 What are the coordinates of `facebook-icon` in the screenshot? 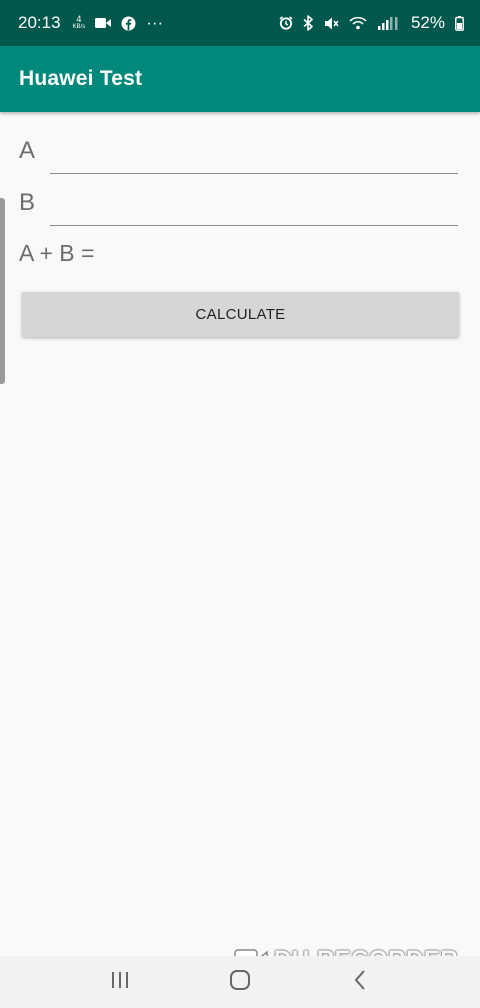 It's located at (128, 23).